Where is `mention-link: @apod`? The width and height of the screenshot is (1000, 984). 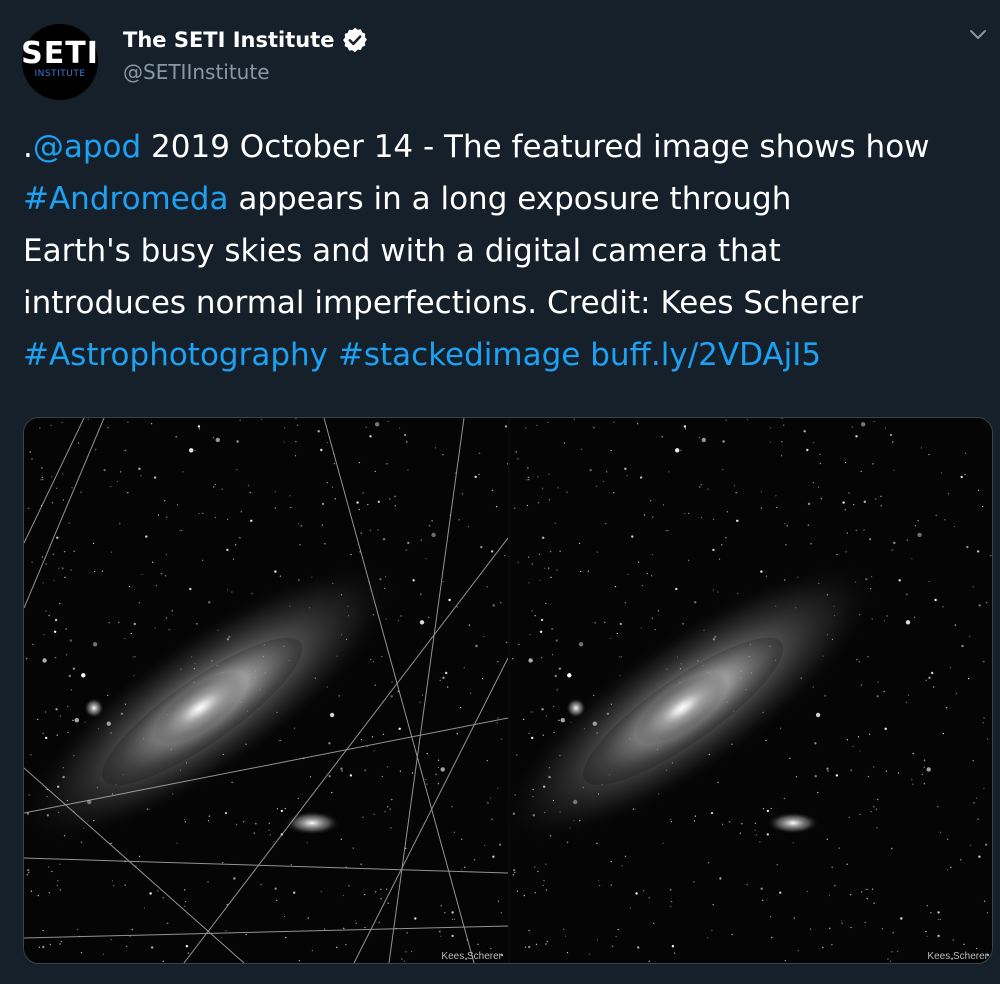 mention-link: @apod is located at coordinates (87, 147).